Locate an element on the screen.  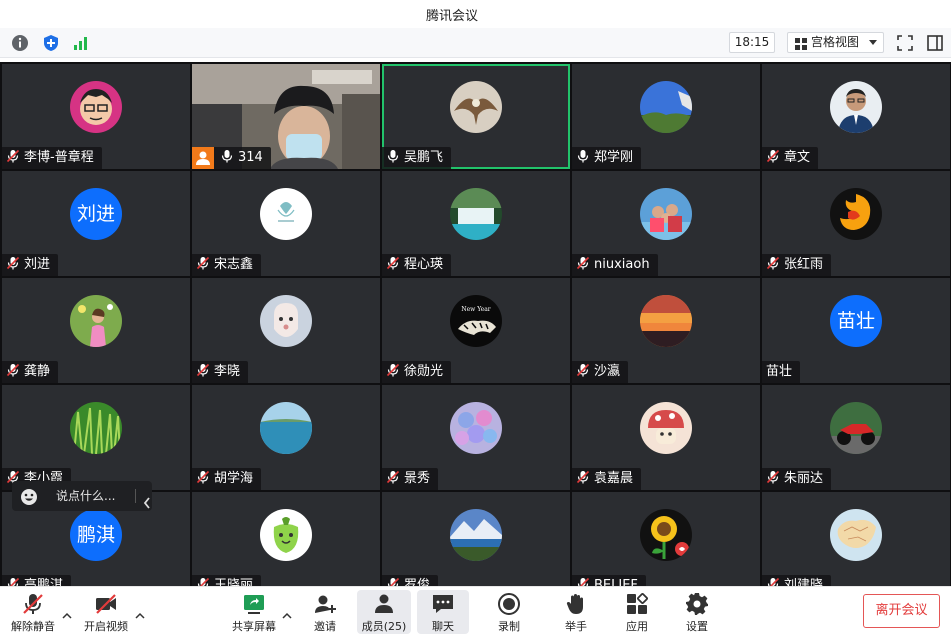
participant-tile: New Year 徐勋光 is located at coordinates (476, 330).